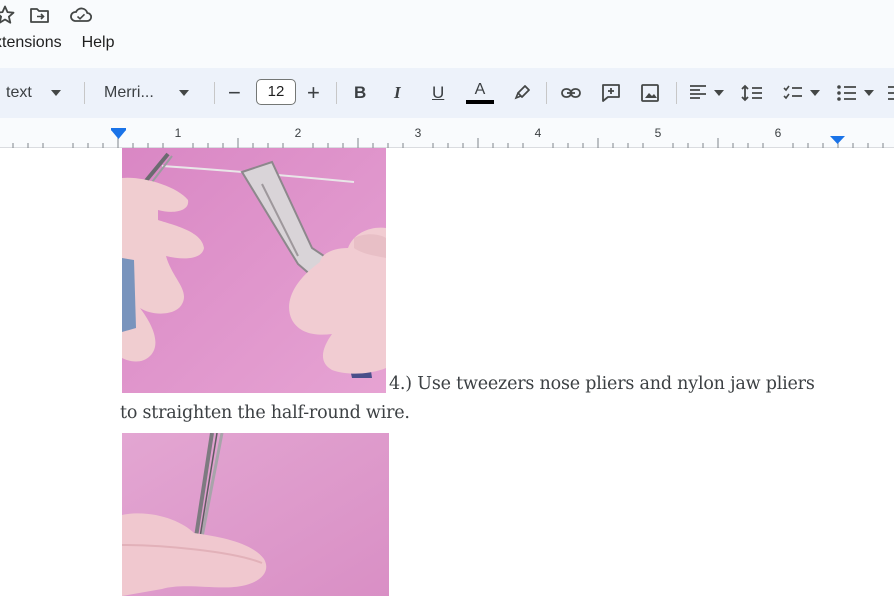  Describe the element at coordinates (67, 43) in the screenshot. I see `menu-bar: xtensions Help` at that location.